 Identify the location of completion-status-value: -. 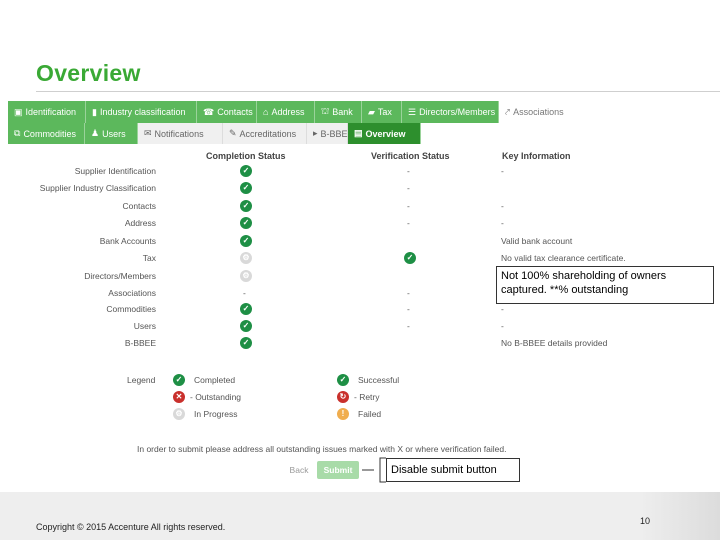
(244, 293).